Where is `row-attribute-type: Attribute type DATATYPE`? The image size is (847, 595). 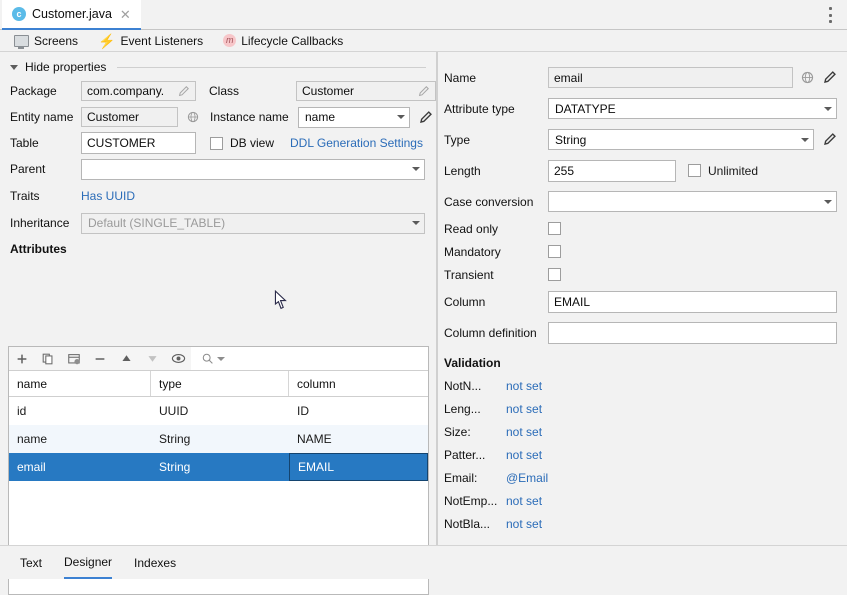
row-attribute-type: Attribute type DATATYPE is located at coordinates (640, 108).